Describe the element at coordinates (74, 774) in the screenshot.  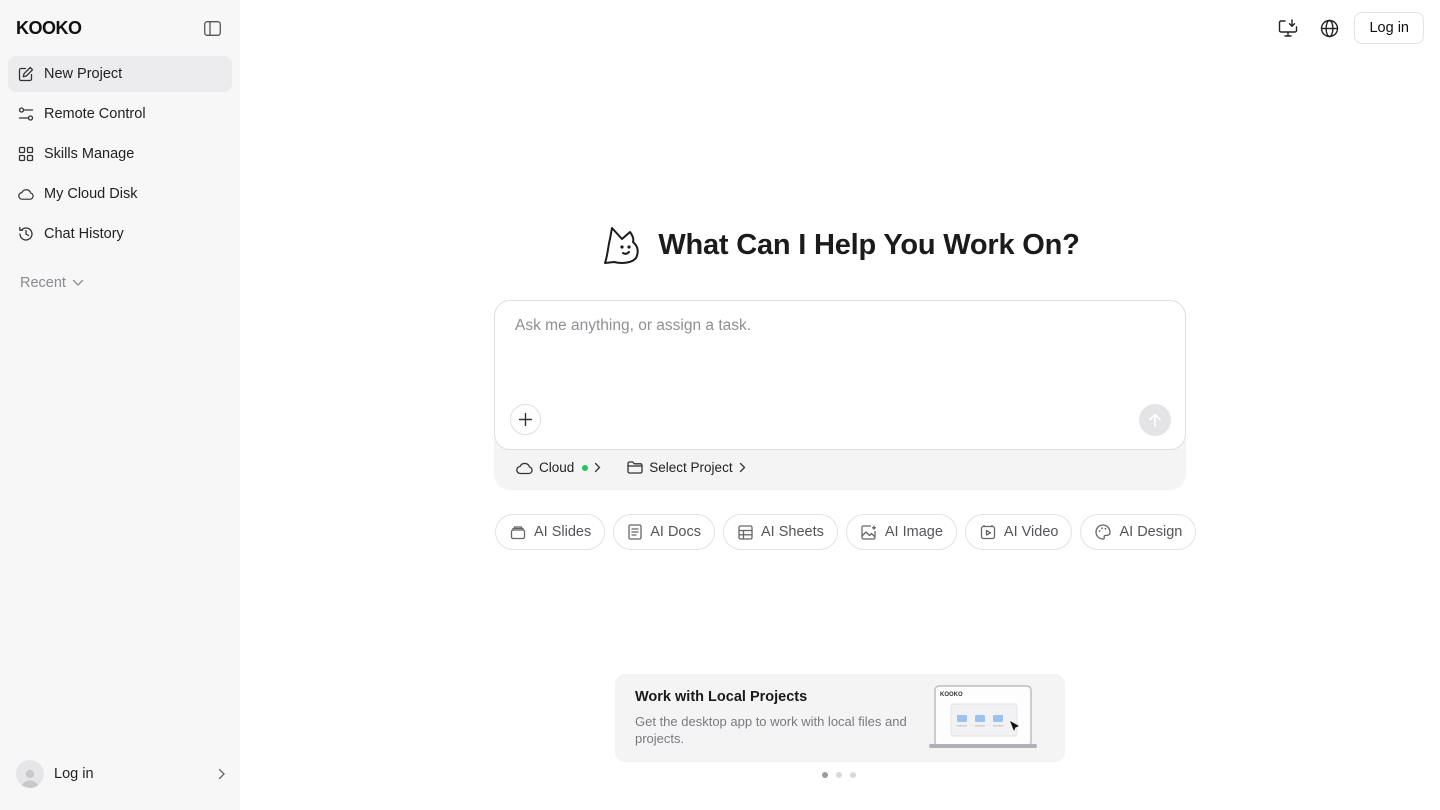
I see `sidebar-login-label: Log in` at that location.